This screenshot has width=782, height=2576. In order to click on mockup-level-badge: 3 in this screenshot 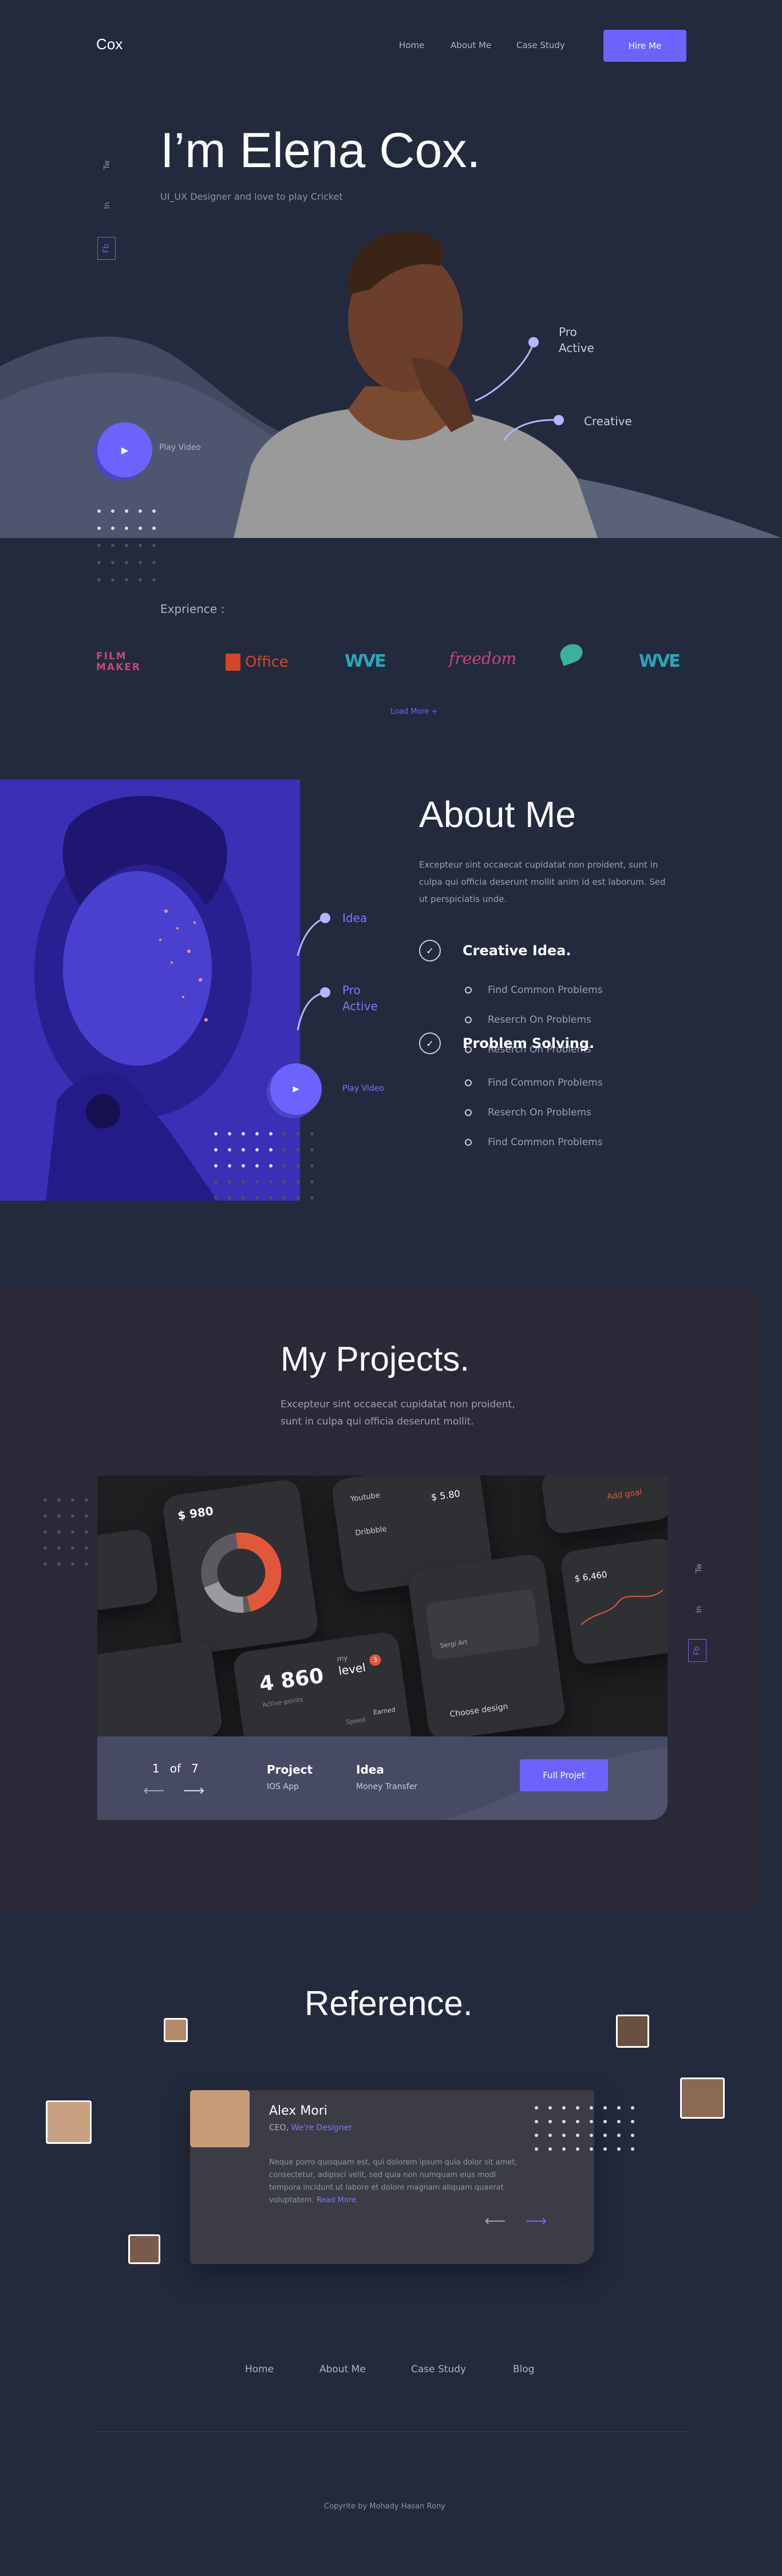, I will do `click(375, 1660)`.